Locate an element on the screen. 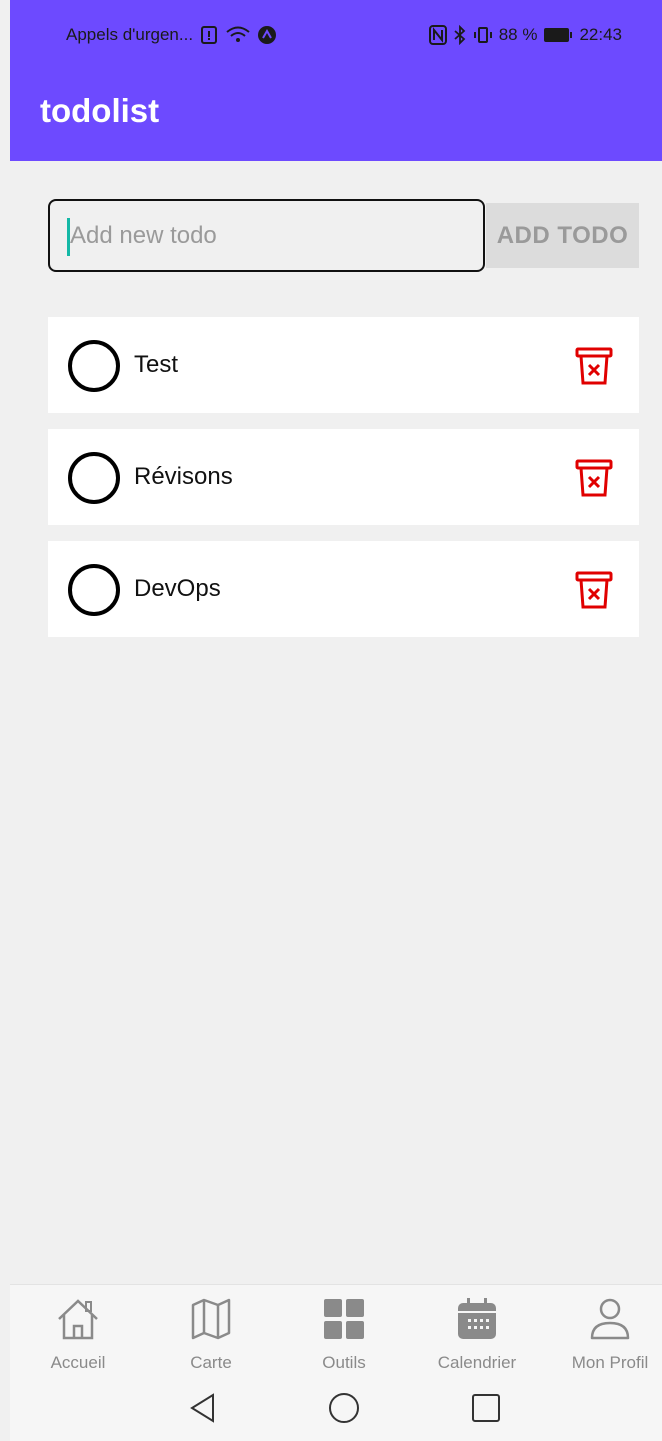  calendar-icon is located at coordinates (477, 1315).